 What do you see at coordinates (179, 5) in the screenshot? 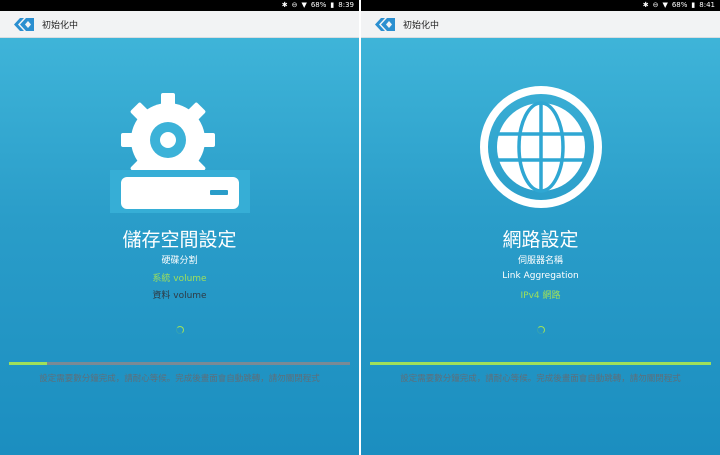
I see `status-bar: ✱ ⊖ ▼ 68% ▮ 8:39` at bounding box center [179, 5].